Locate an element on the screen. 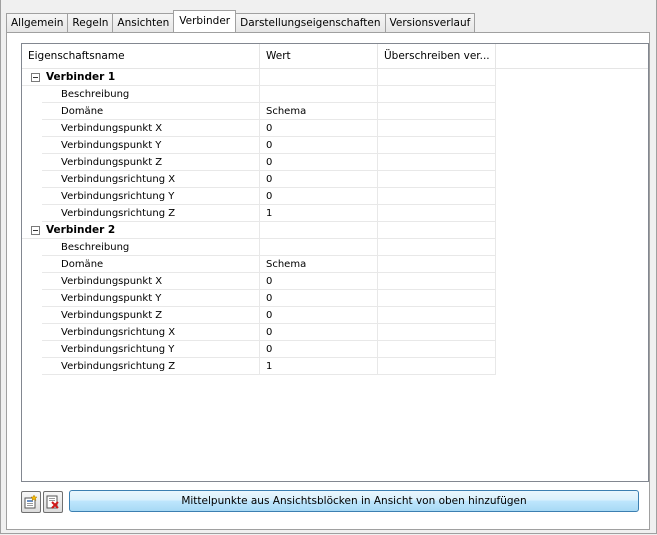  property-name: Verbindungsrichtung X is located at coordinates (151, 179).